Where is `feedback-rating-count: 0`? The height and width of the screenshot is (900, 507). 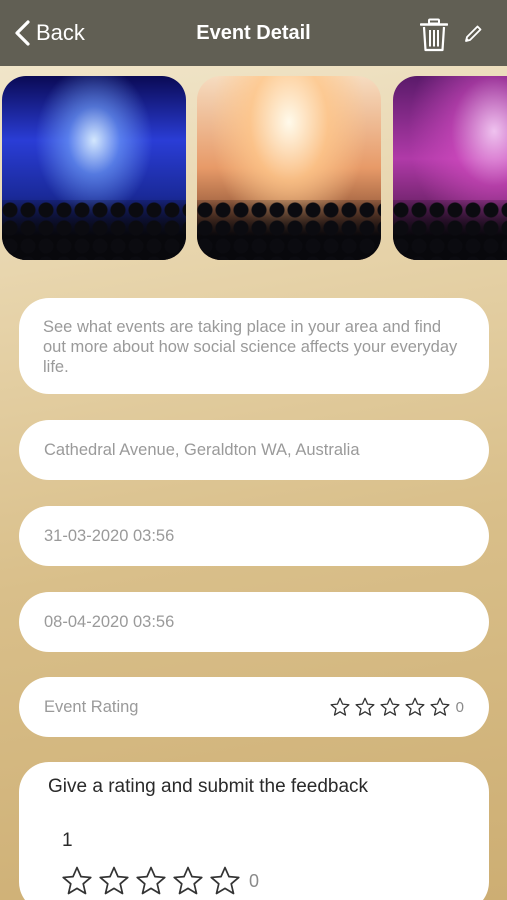 feedback-rating-count: 0 is located at coordinates (254, 880).